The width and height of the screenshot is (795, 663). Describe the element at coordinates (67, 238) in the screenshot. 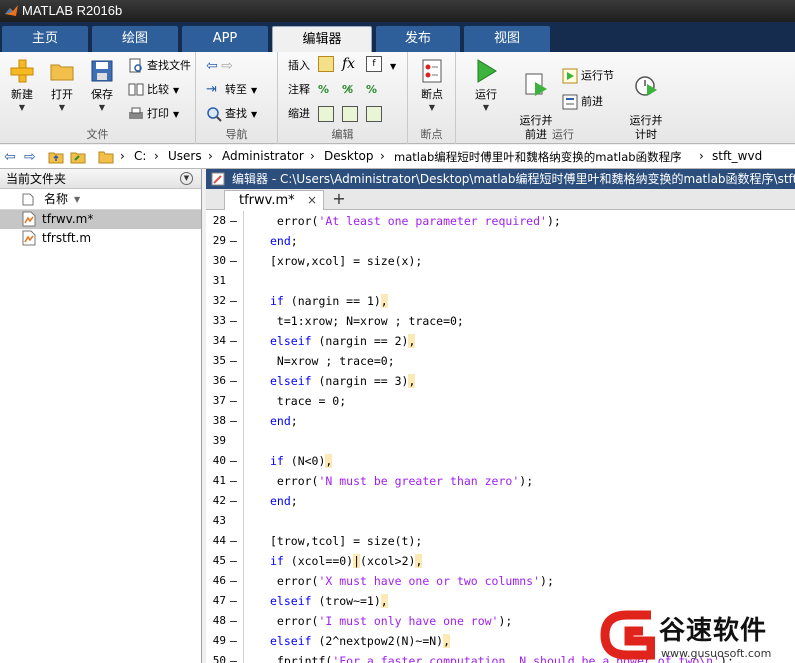

I see `file-name: tfrstft.m` at that location.